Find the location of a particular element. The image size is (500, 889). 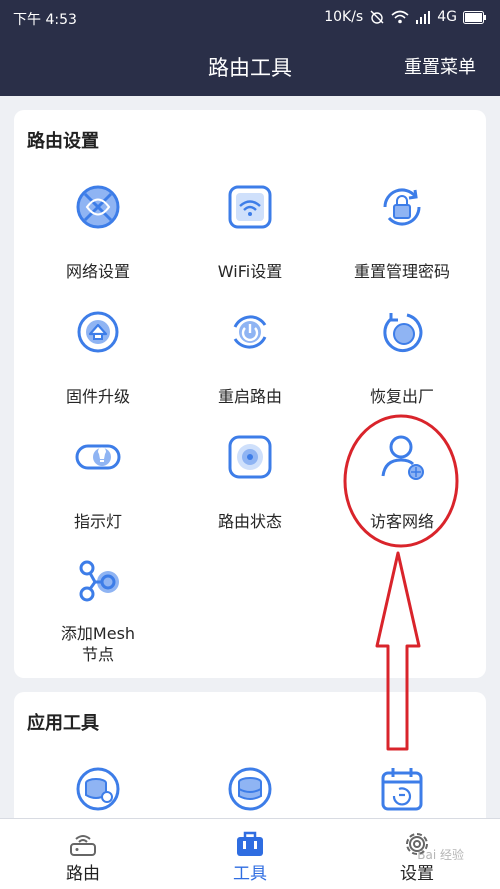

tab-router: 路由 is located at coordinates (83, 854).